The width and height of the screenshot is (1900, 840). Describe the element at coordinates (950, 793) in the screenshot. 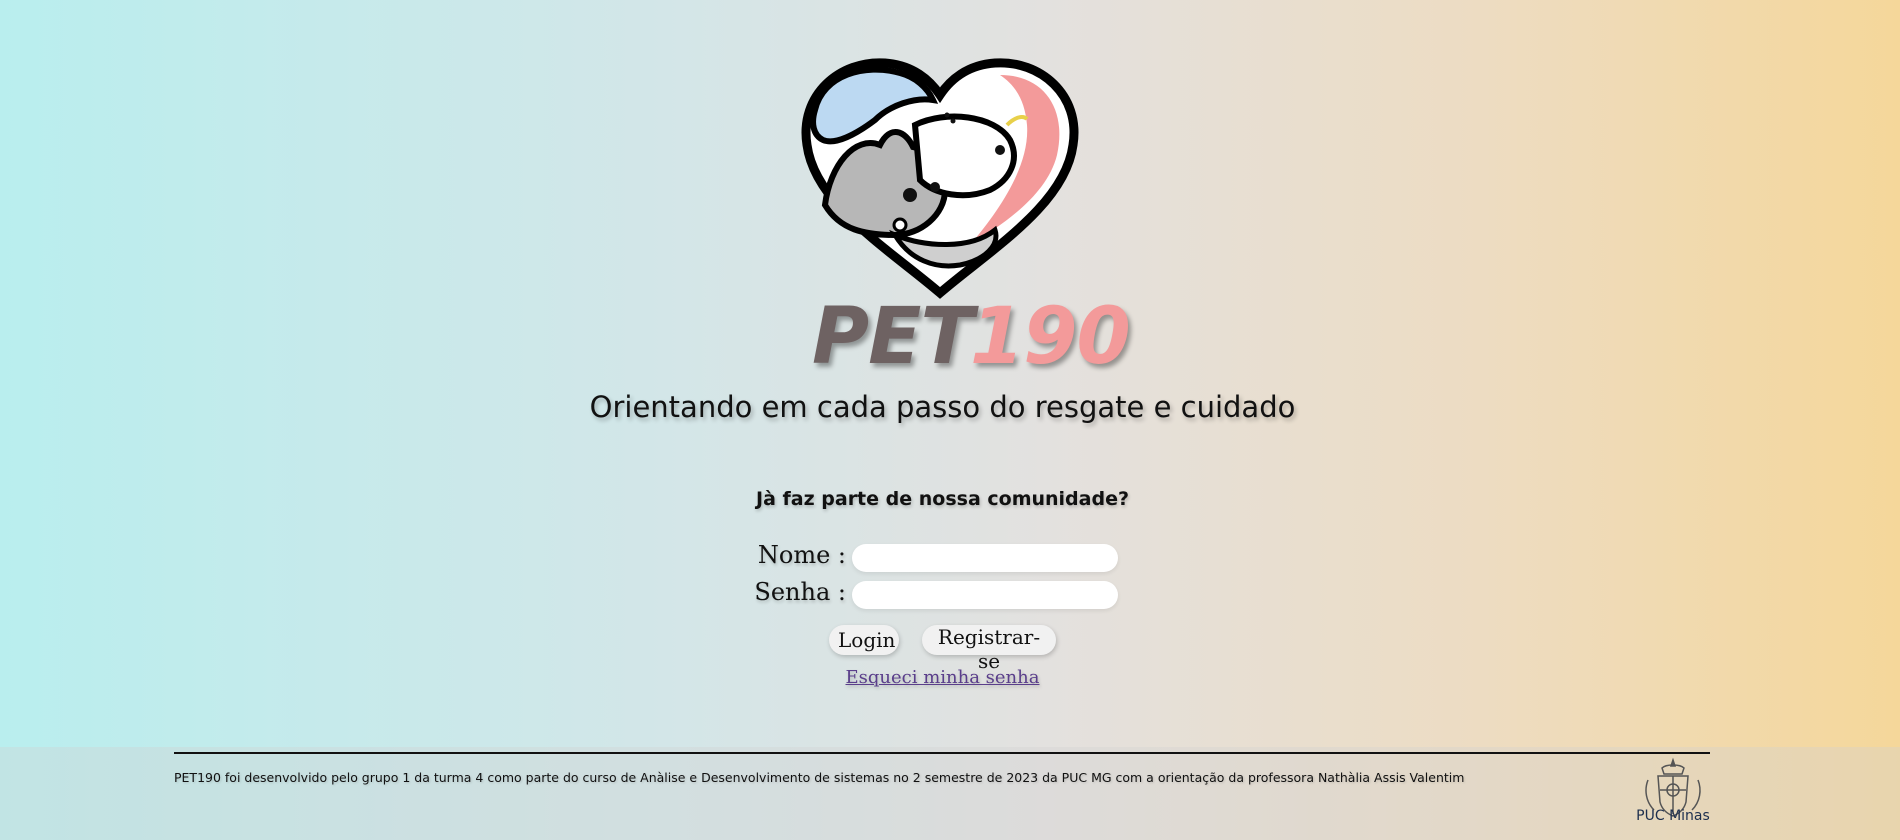

I see `footer` at that location.